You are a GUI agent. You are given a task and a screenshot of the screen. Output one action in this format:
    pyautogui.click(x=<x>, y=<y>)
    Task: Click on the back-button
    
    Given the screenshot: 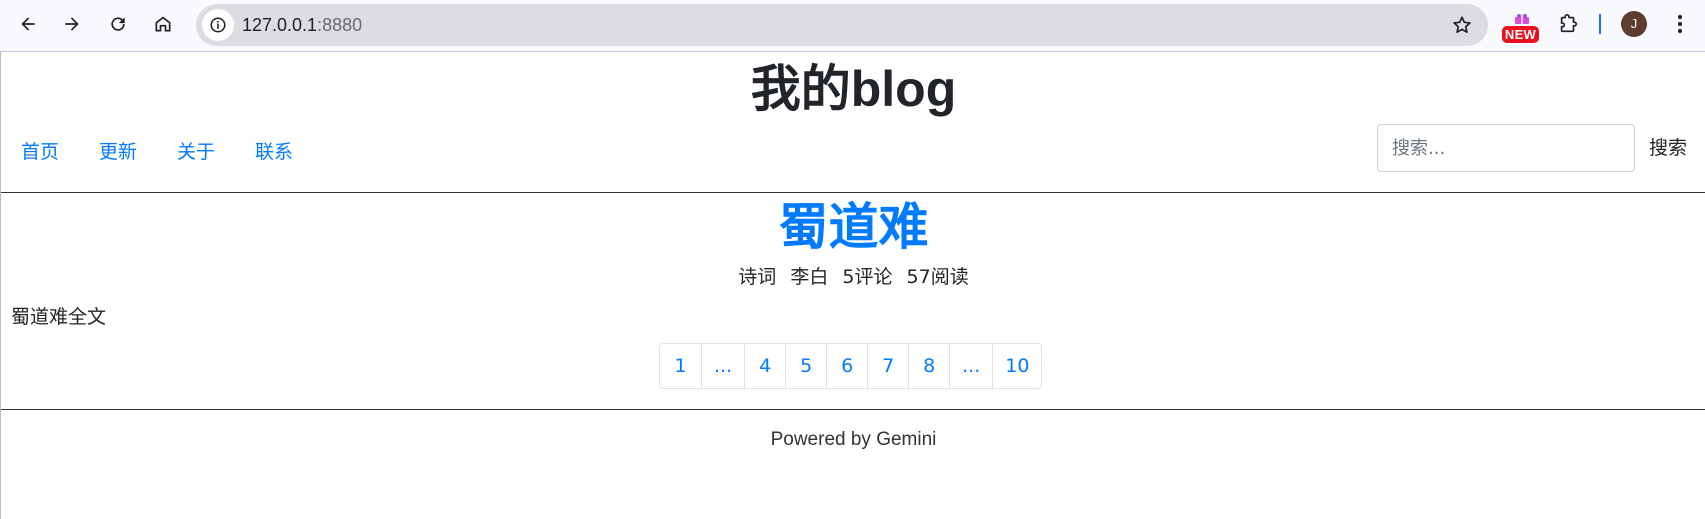 What is the action you would take?
    pyautogui.click(x=28, y=24)
    